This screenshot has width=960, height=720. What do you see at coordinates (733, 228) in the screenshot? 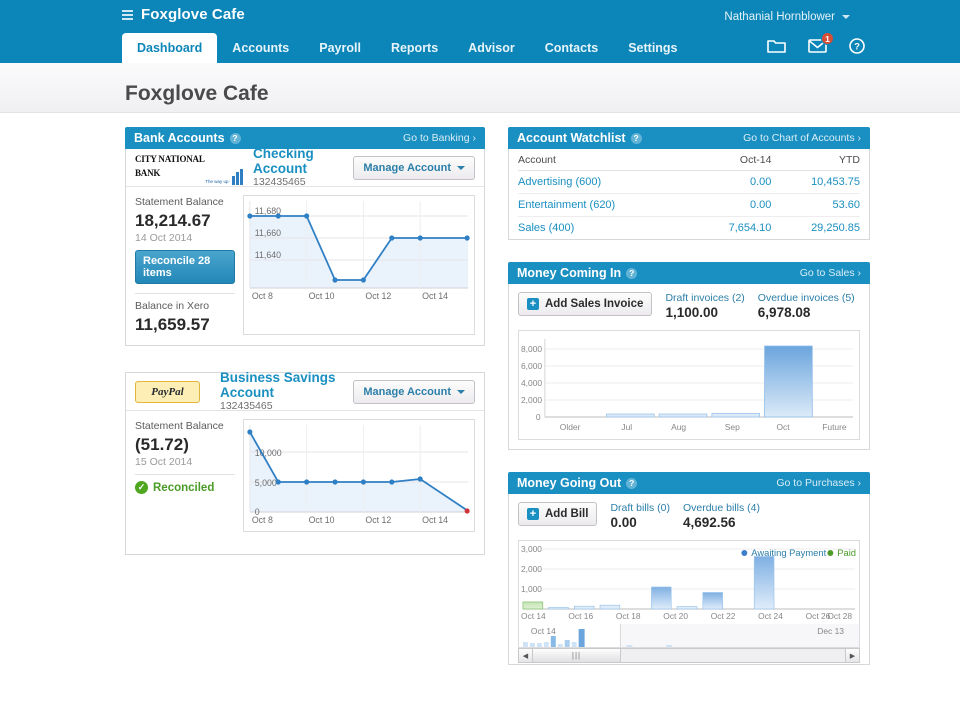
I see `watchlist-period-value: 7,654.10` at bounding box center [733, 228].